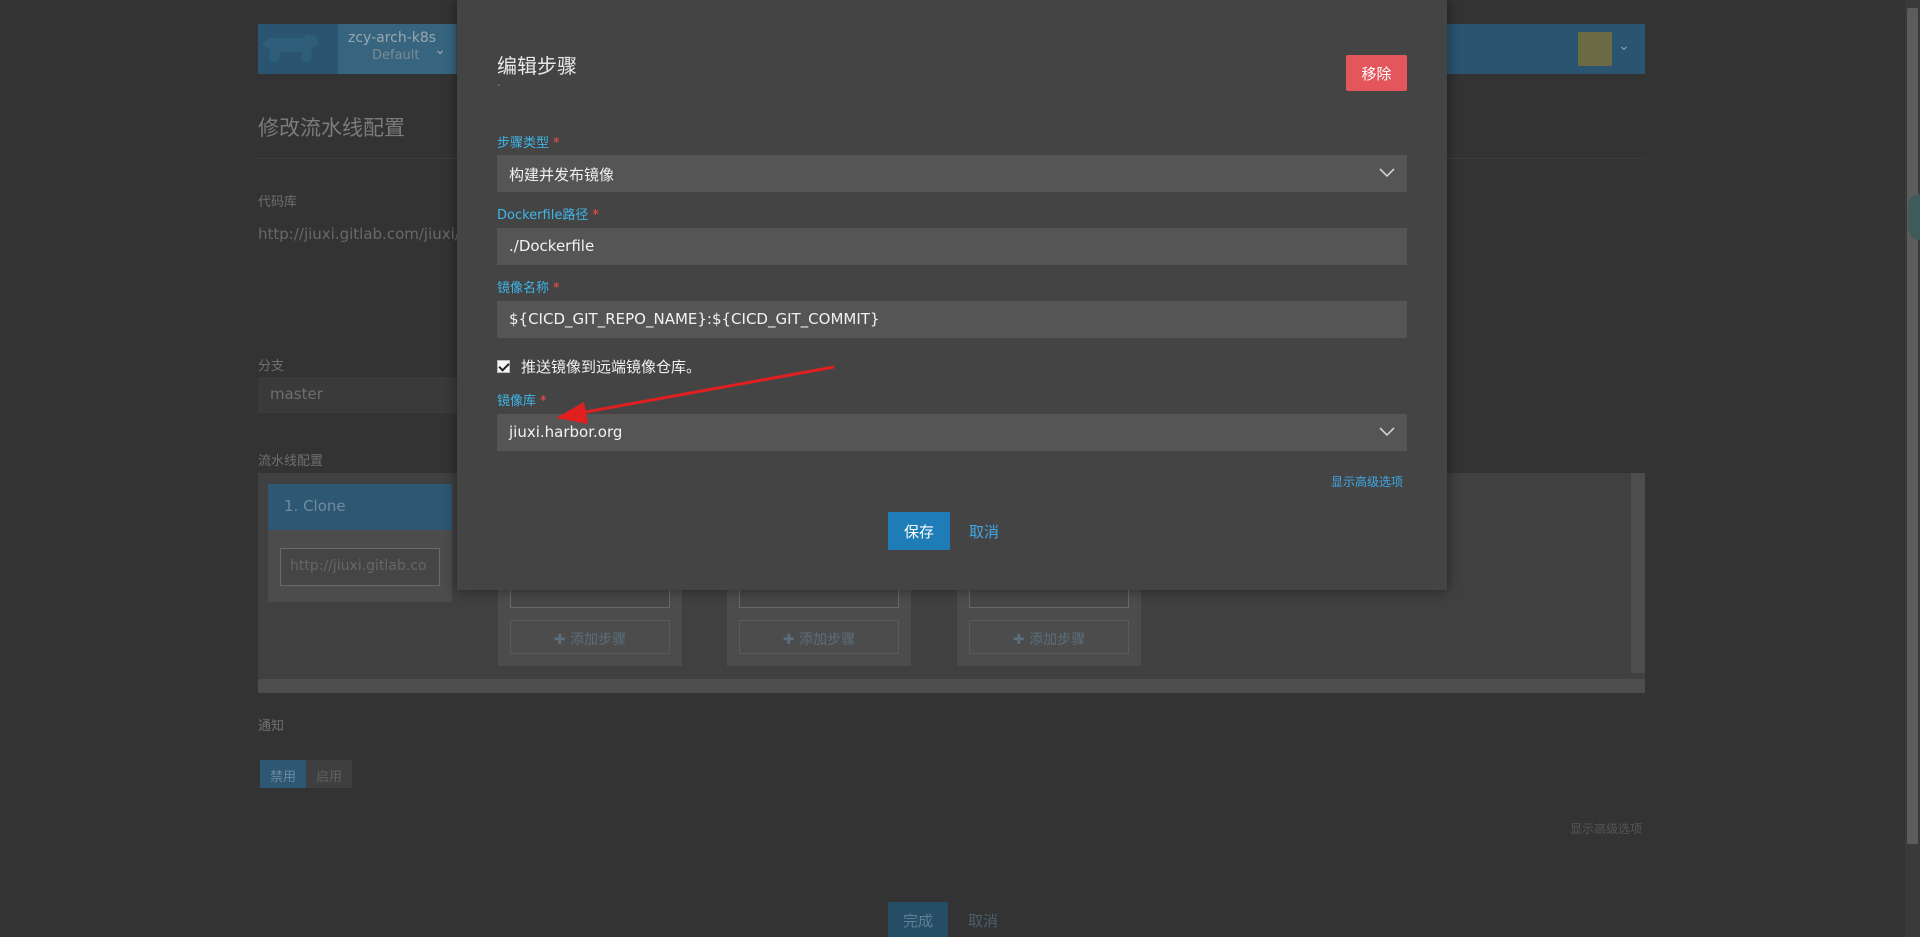  Describe the element at coordinates (951, 686) in the screenshot. I see `horizontal-scrollbar` at that location.